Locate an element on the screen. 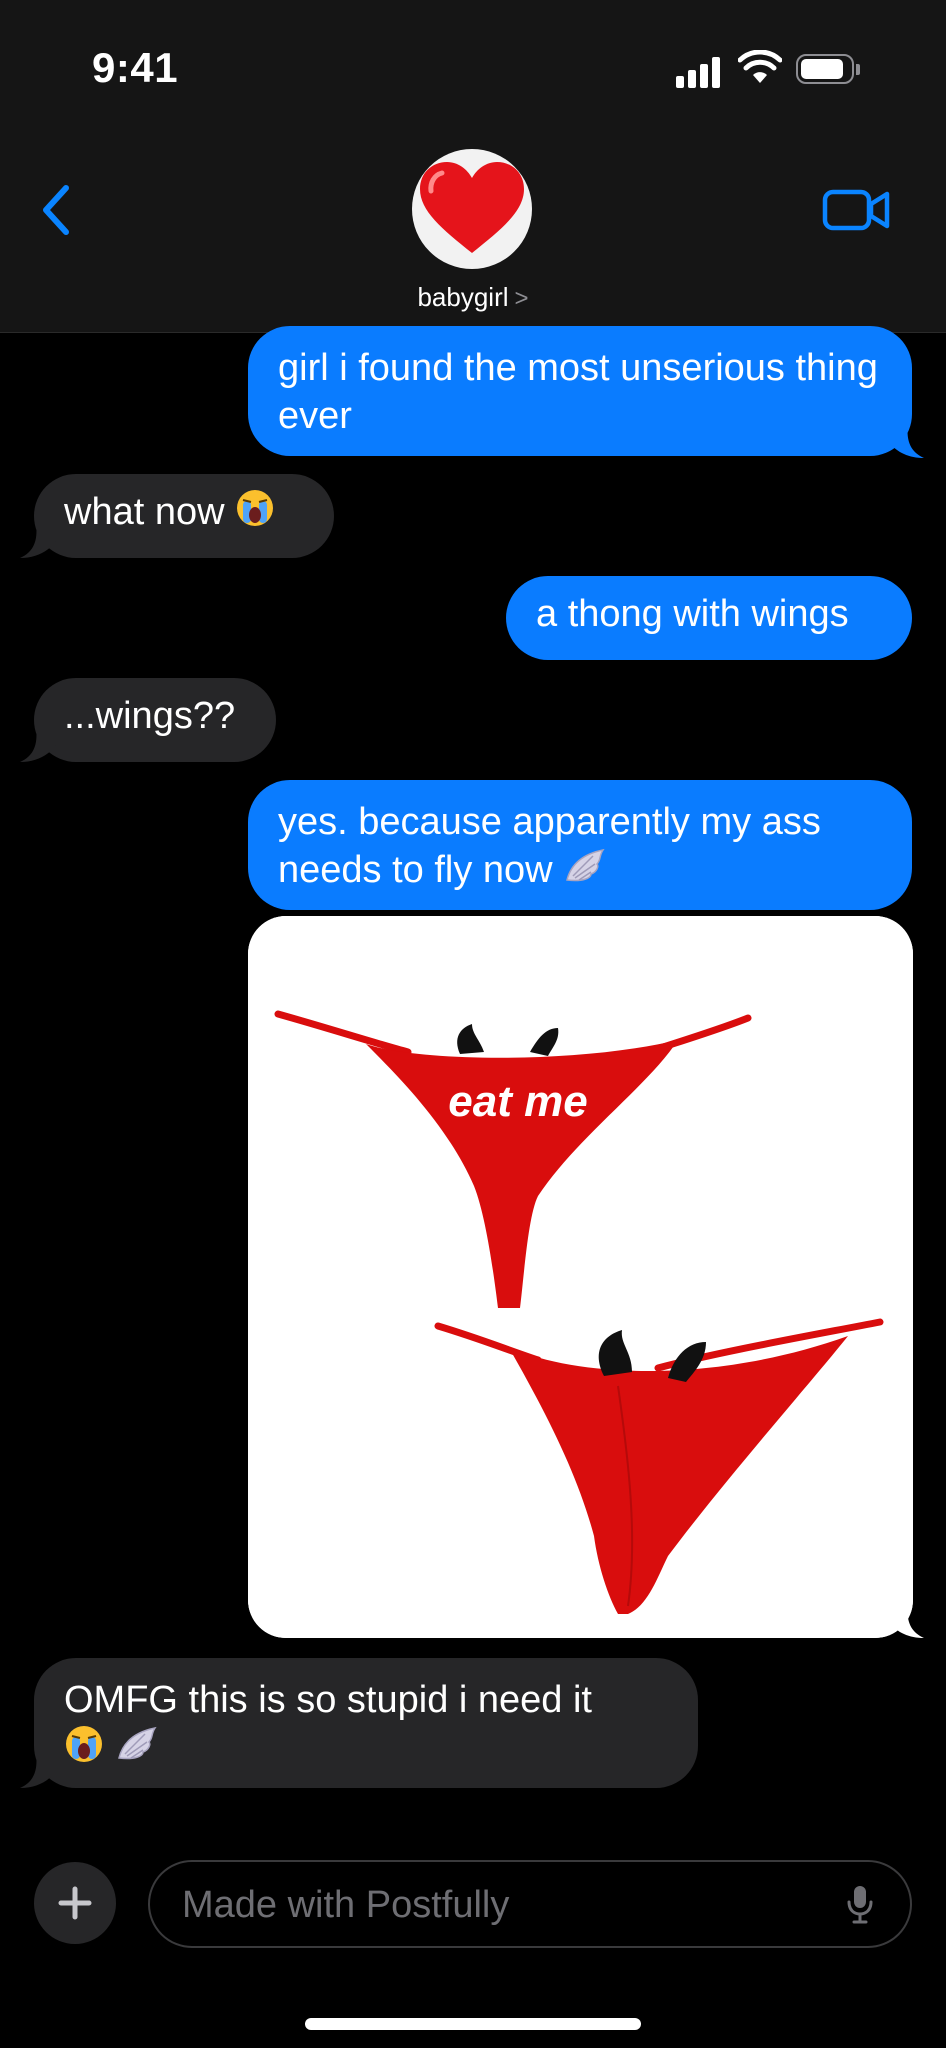 This screenshot has height=2048, width=946. message-bubble-incoming: OMFG this is so stupid i need it is located at coordinates (366, 1723).